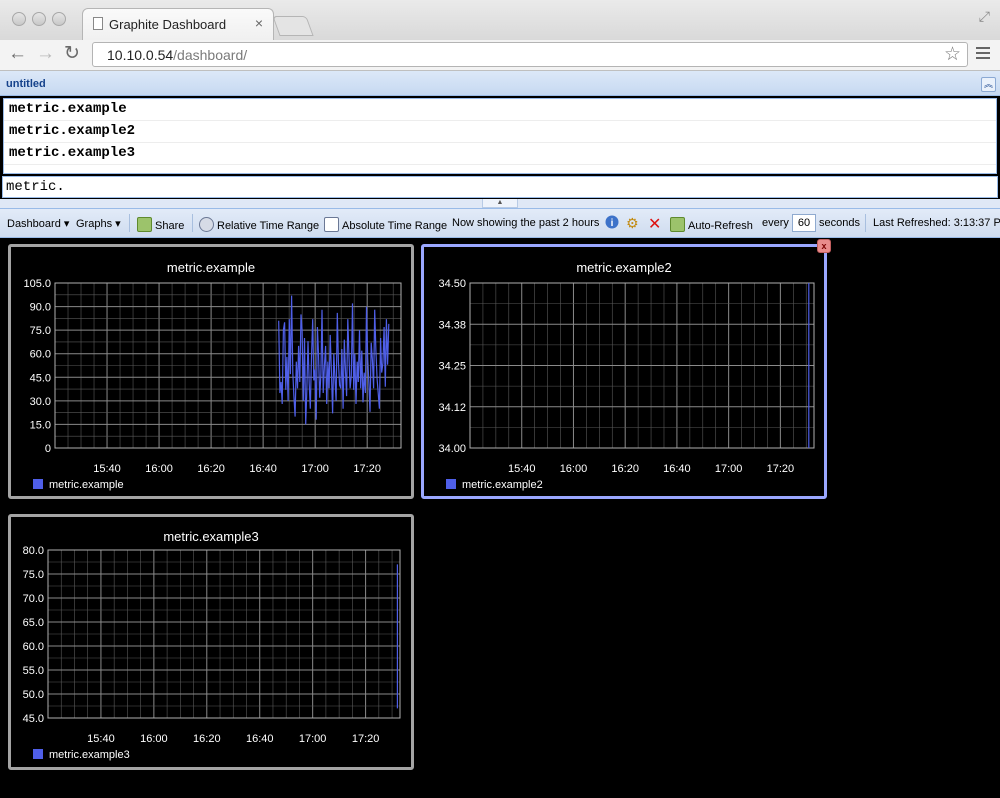  I want to click on reload-icon: ↻, so click(72, 54).